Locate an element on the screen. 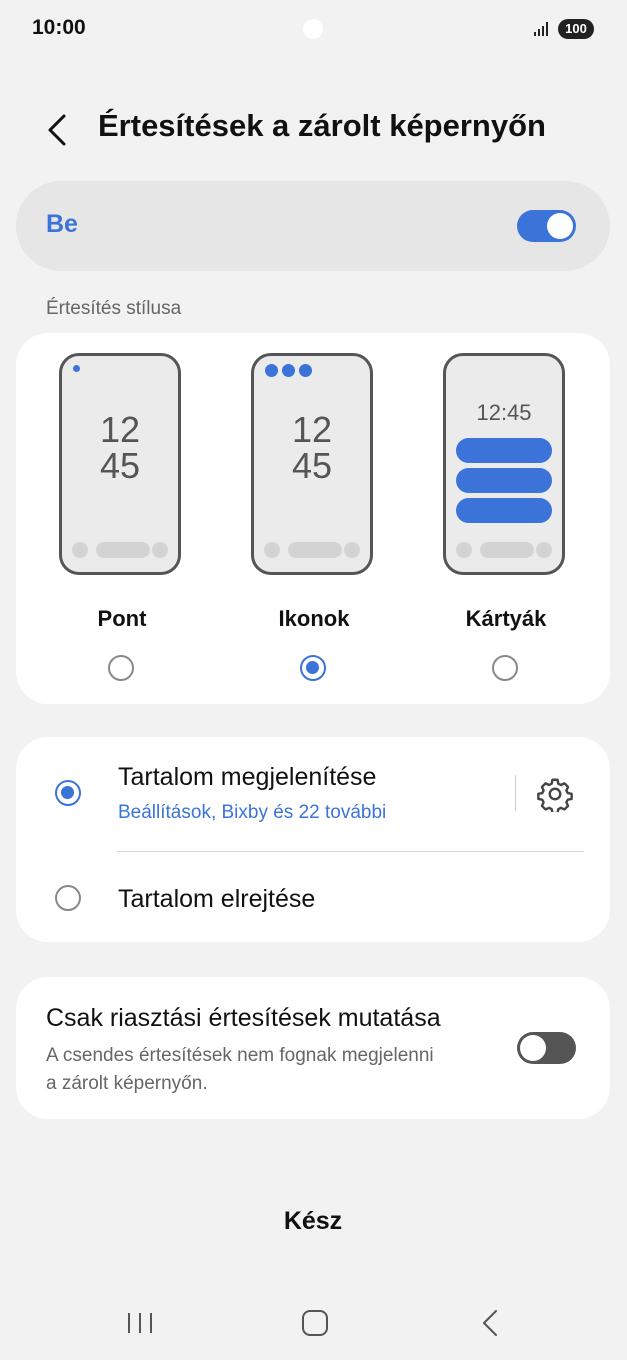  chevron-left-icon is located at coordinates (57, 130).